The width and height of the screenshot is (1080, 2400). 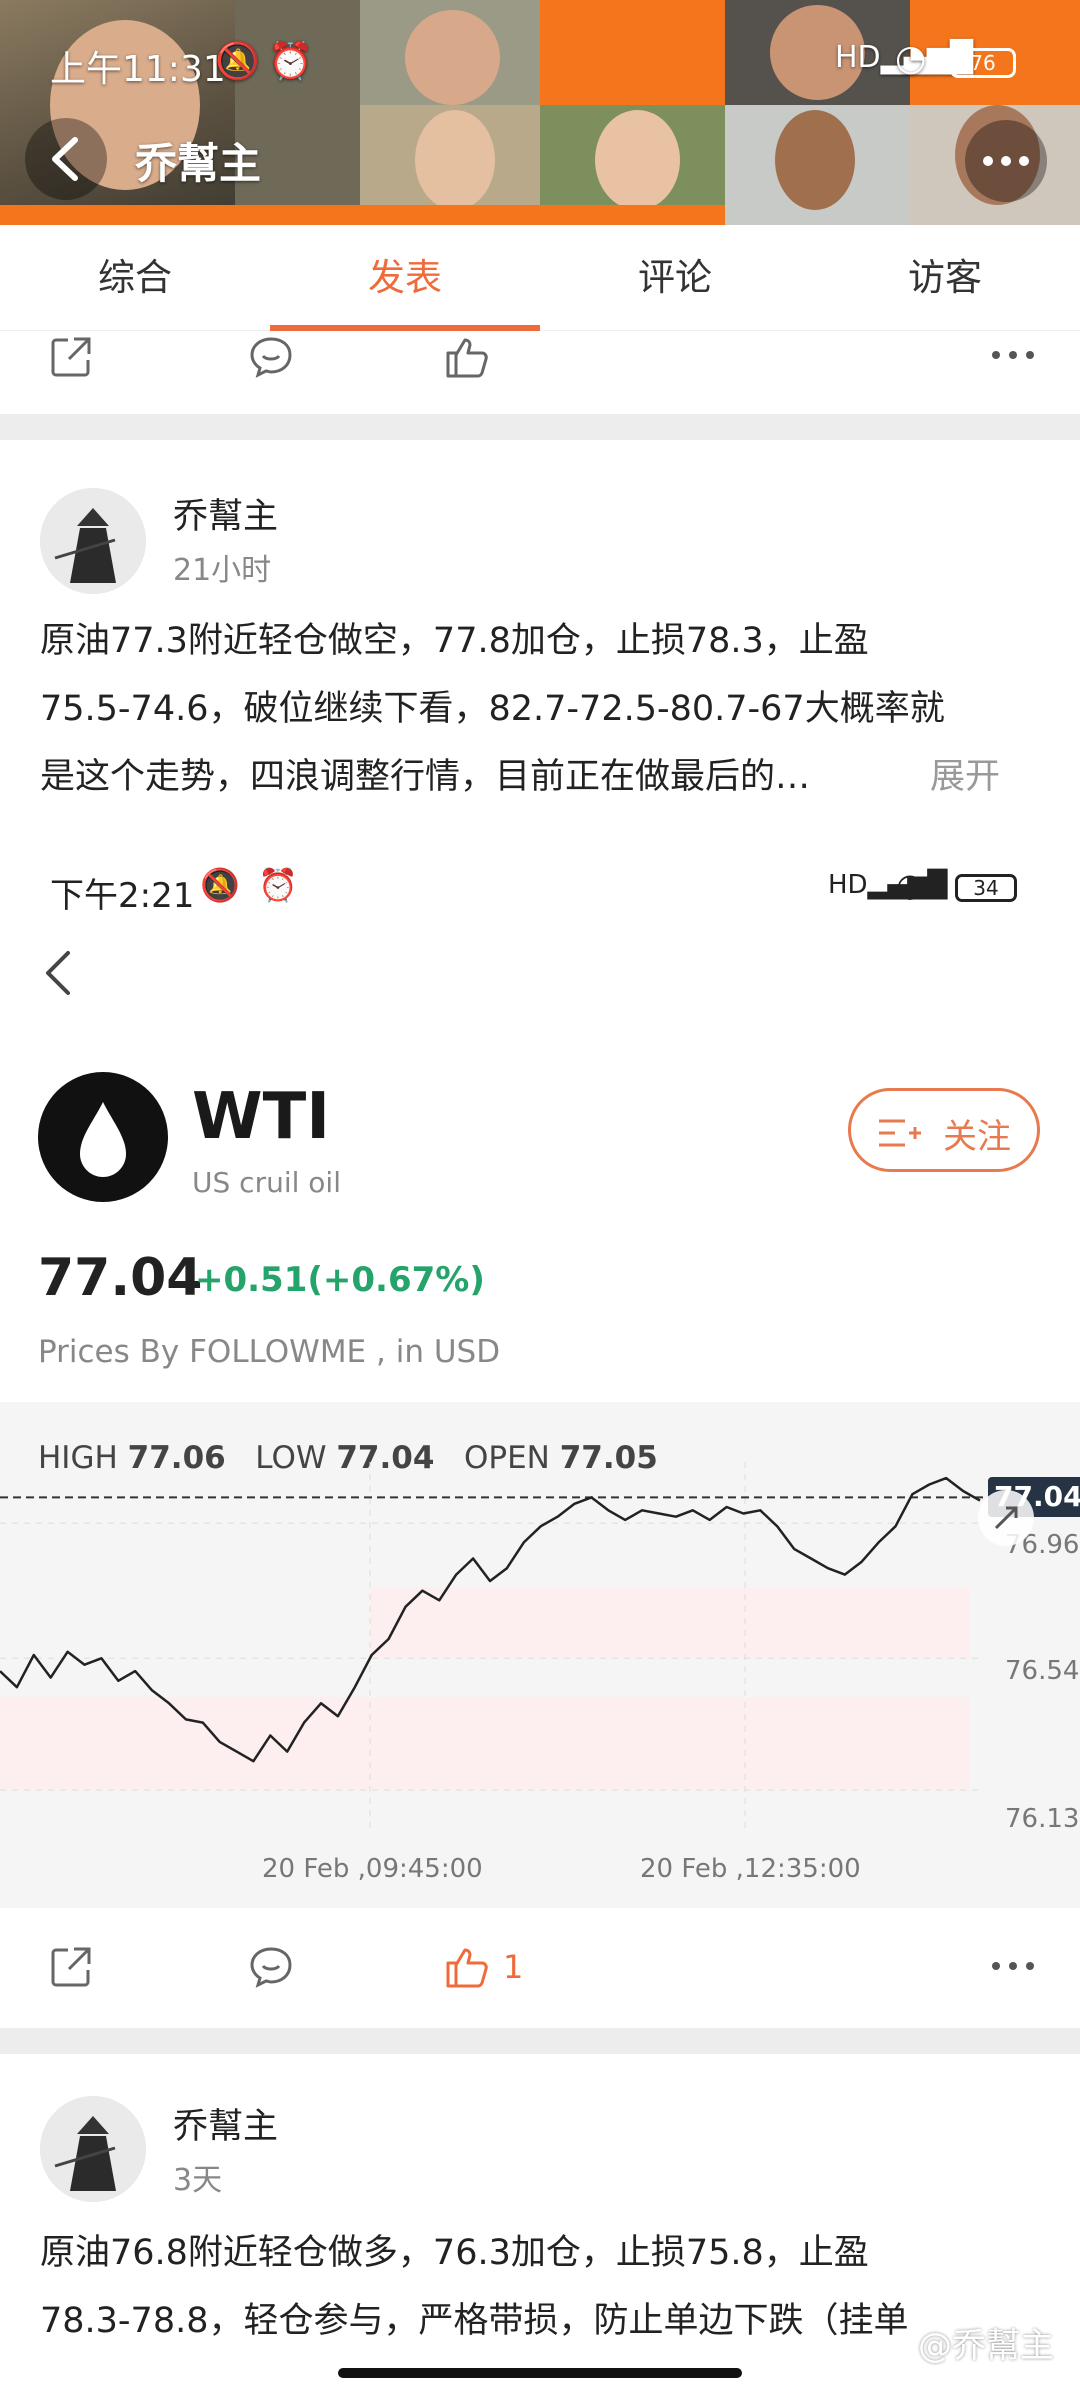 What do you see at coordinates (405, 278) in the screenshot?
I see `tab-posts: 发表` at bounding box center [405, 278].